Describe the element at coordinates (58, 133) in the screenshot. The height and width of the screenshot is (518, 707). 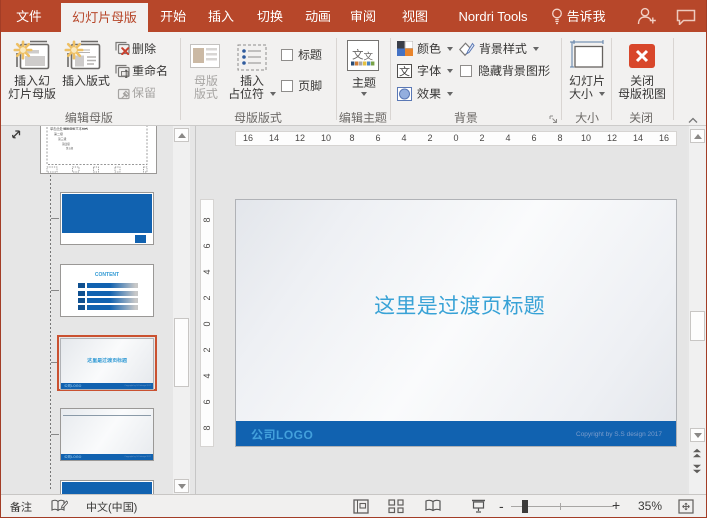
I see `svg-text: 第二级` at that location.